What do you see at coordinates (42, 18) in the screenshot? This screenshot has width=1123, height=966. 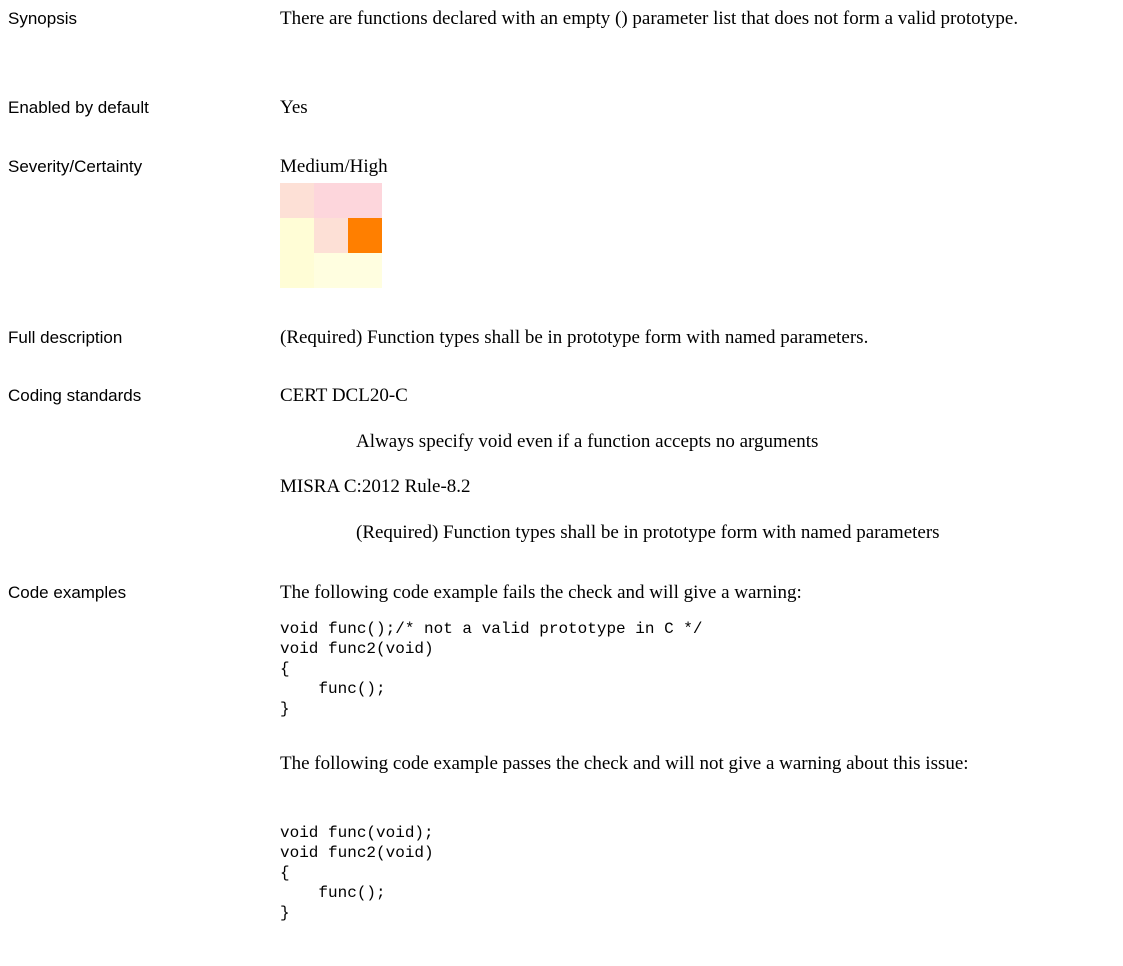 I see `synopsis-label: Synopsis` at bounding box center [42, 18].